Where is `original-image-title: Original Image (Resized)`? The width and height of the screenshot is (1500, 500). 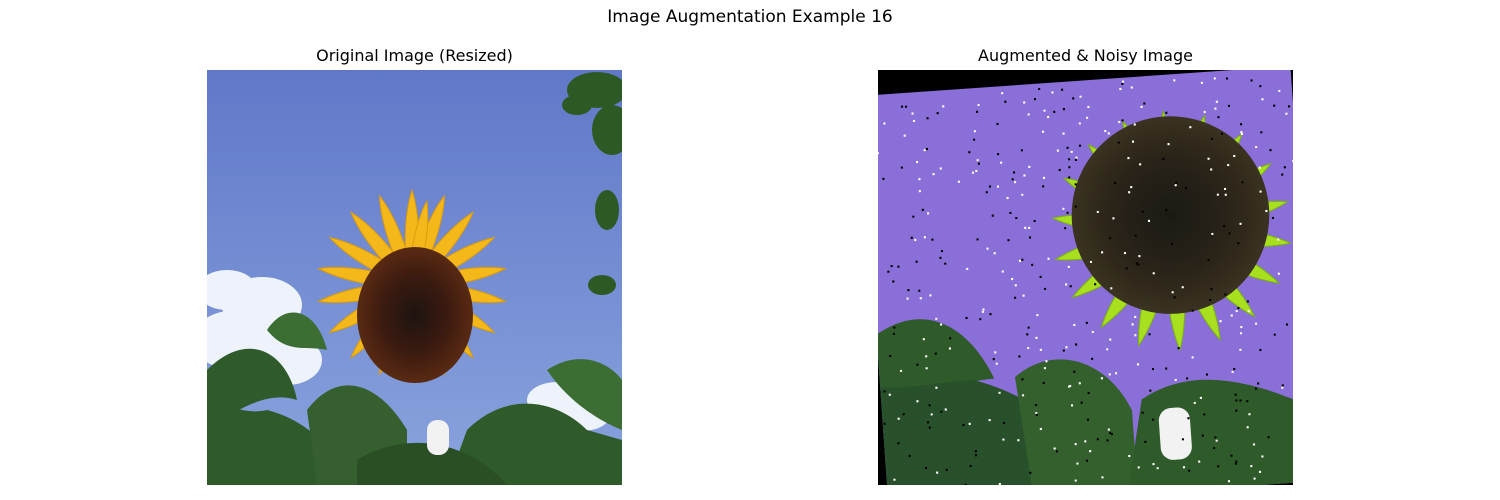
original-image-title: Original Image (Resized) is located at coordinates (414, 55).